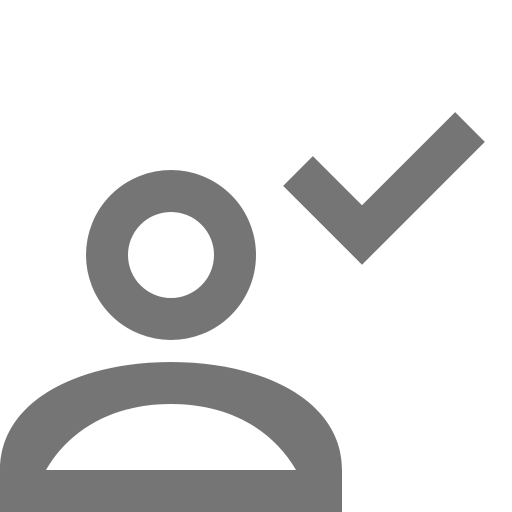  What do you see at coordinates (171, 255) in the screenshot?
I see `user-head-icon` at bounding box center [171, 255].